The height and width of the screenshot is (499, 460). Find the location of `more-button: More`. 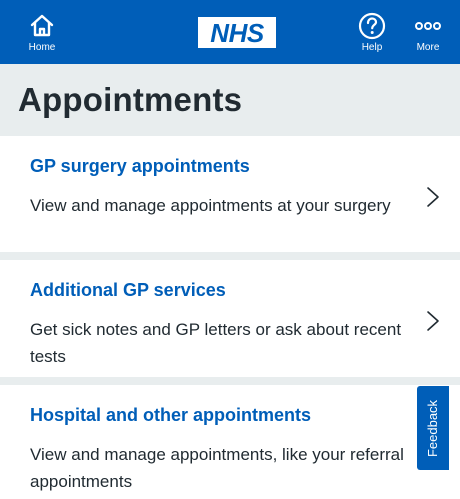

more-button: More is located at coordinates (428, 32).